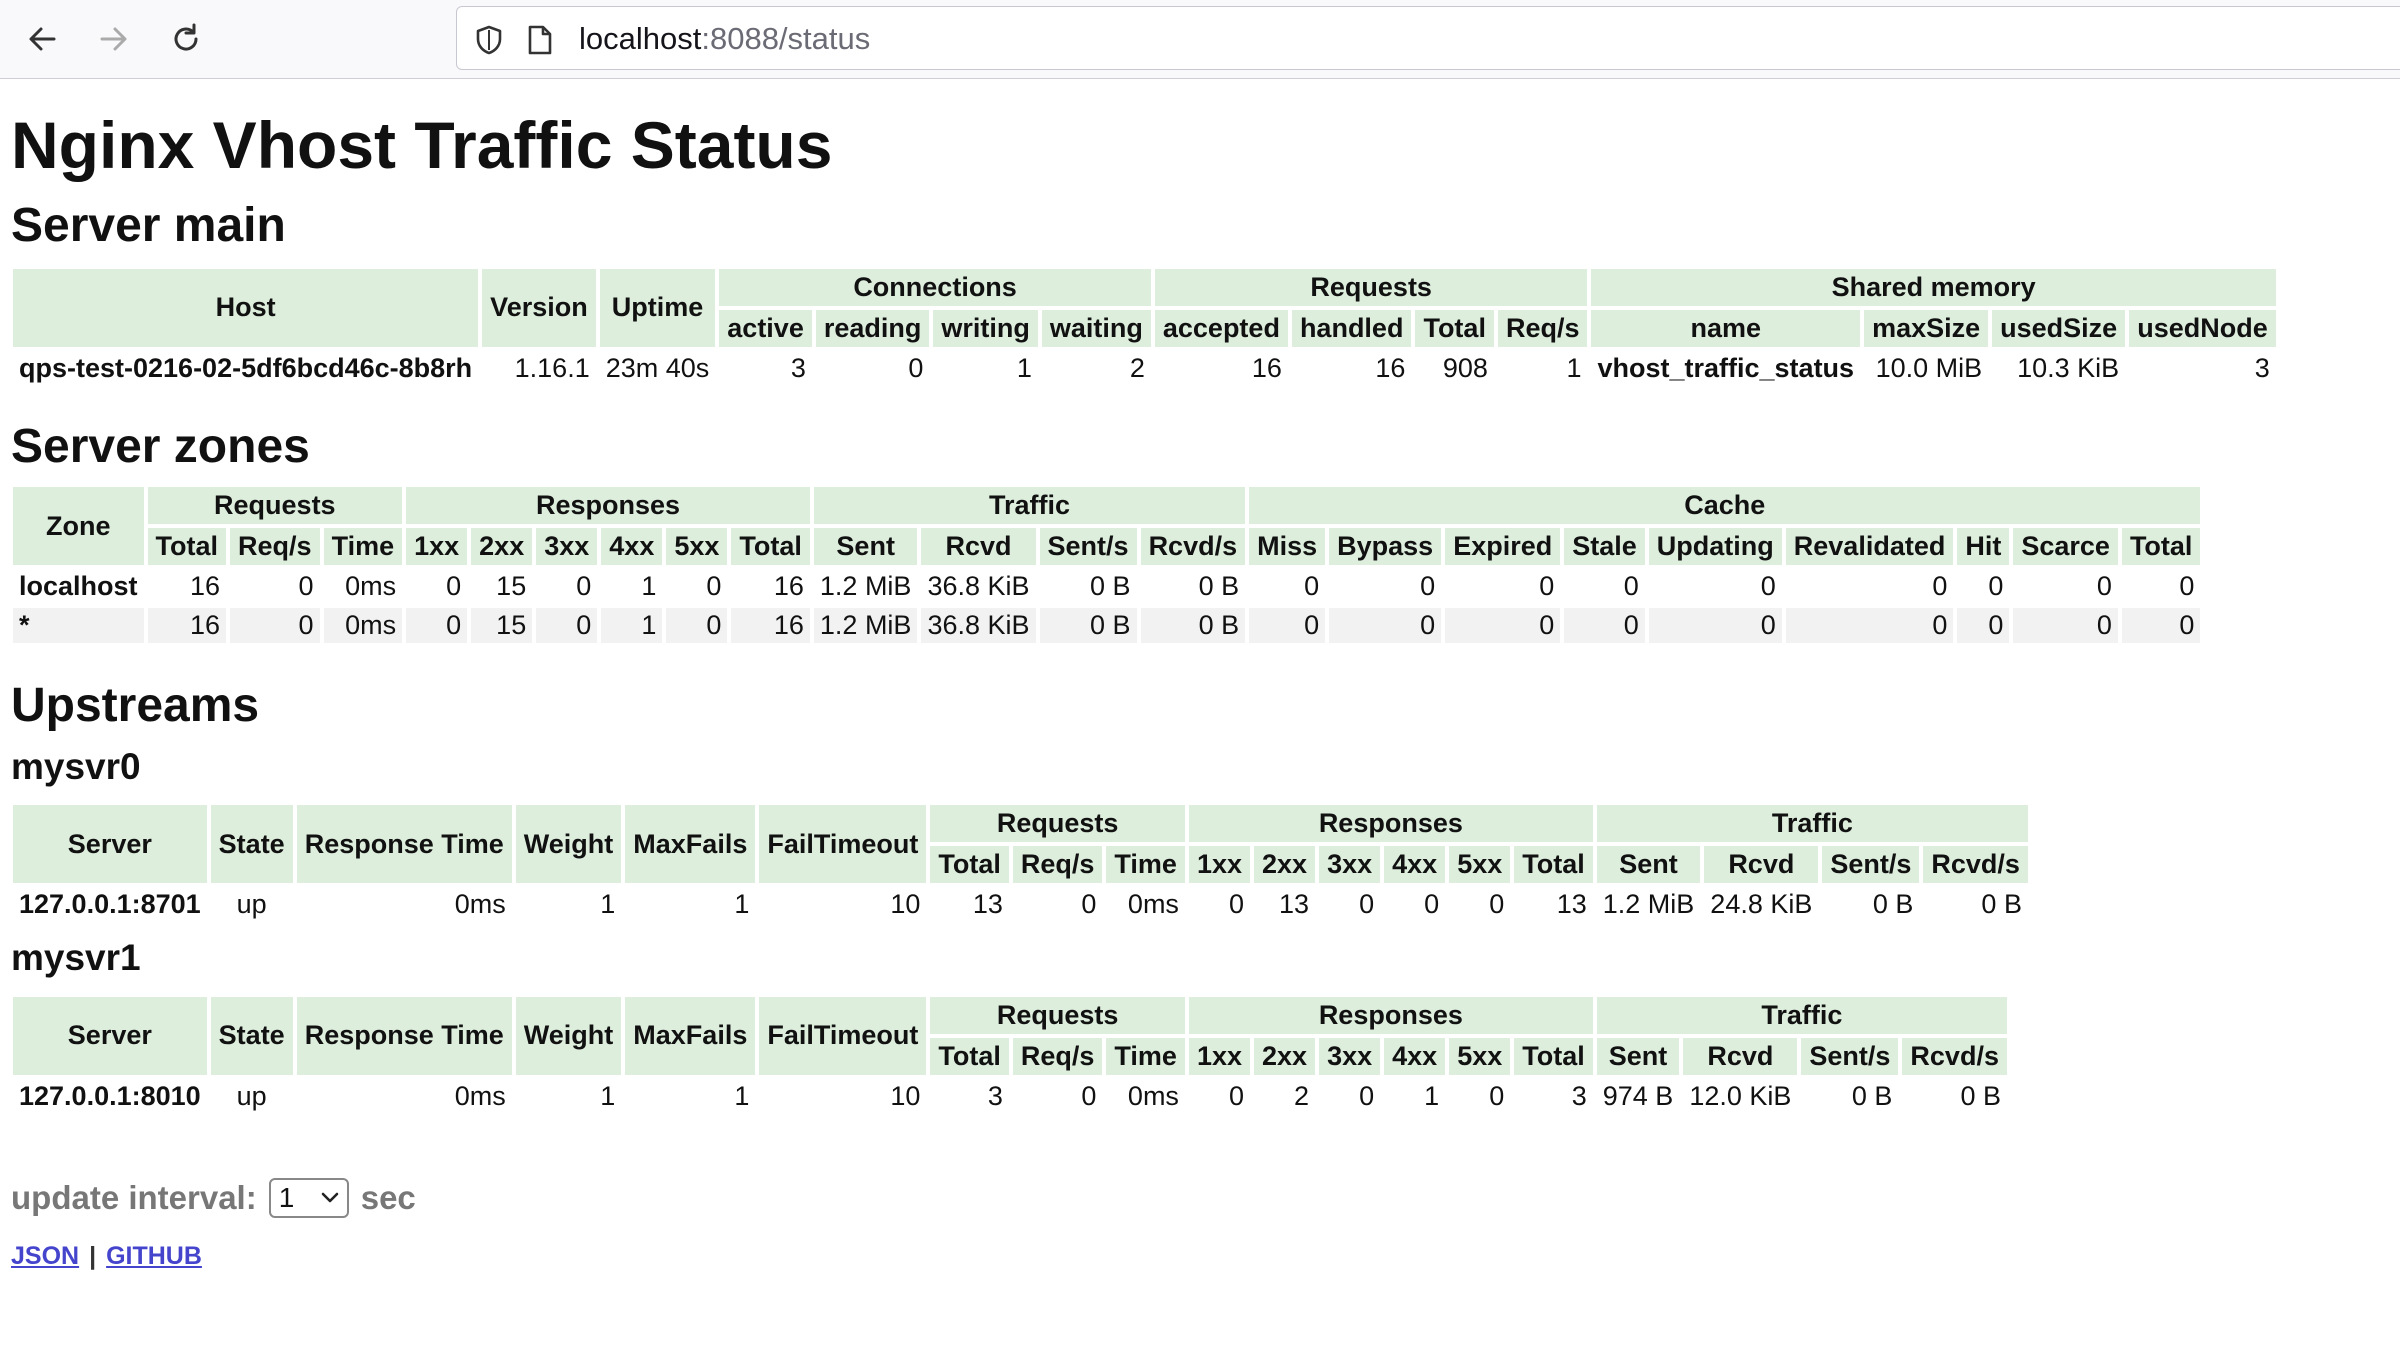 This screenshot has height=1358, width=2400. Describe the element at coordinates (640, 38) in the screenshot. I see `url-host: localhost` at that location.